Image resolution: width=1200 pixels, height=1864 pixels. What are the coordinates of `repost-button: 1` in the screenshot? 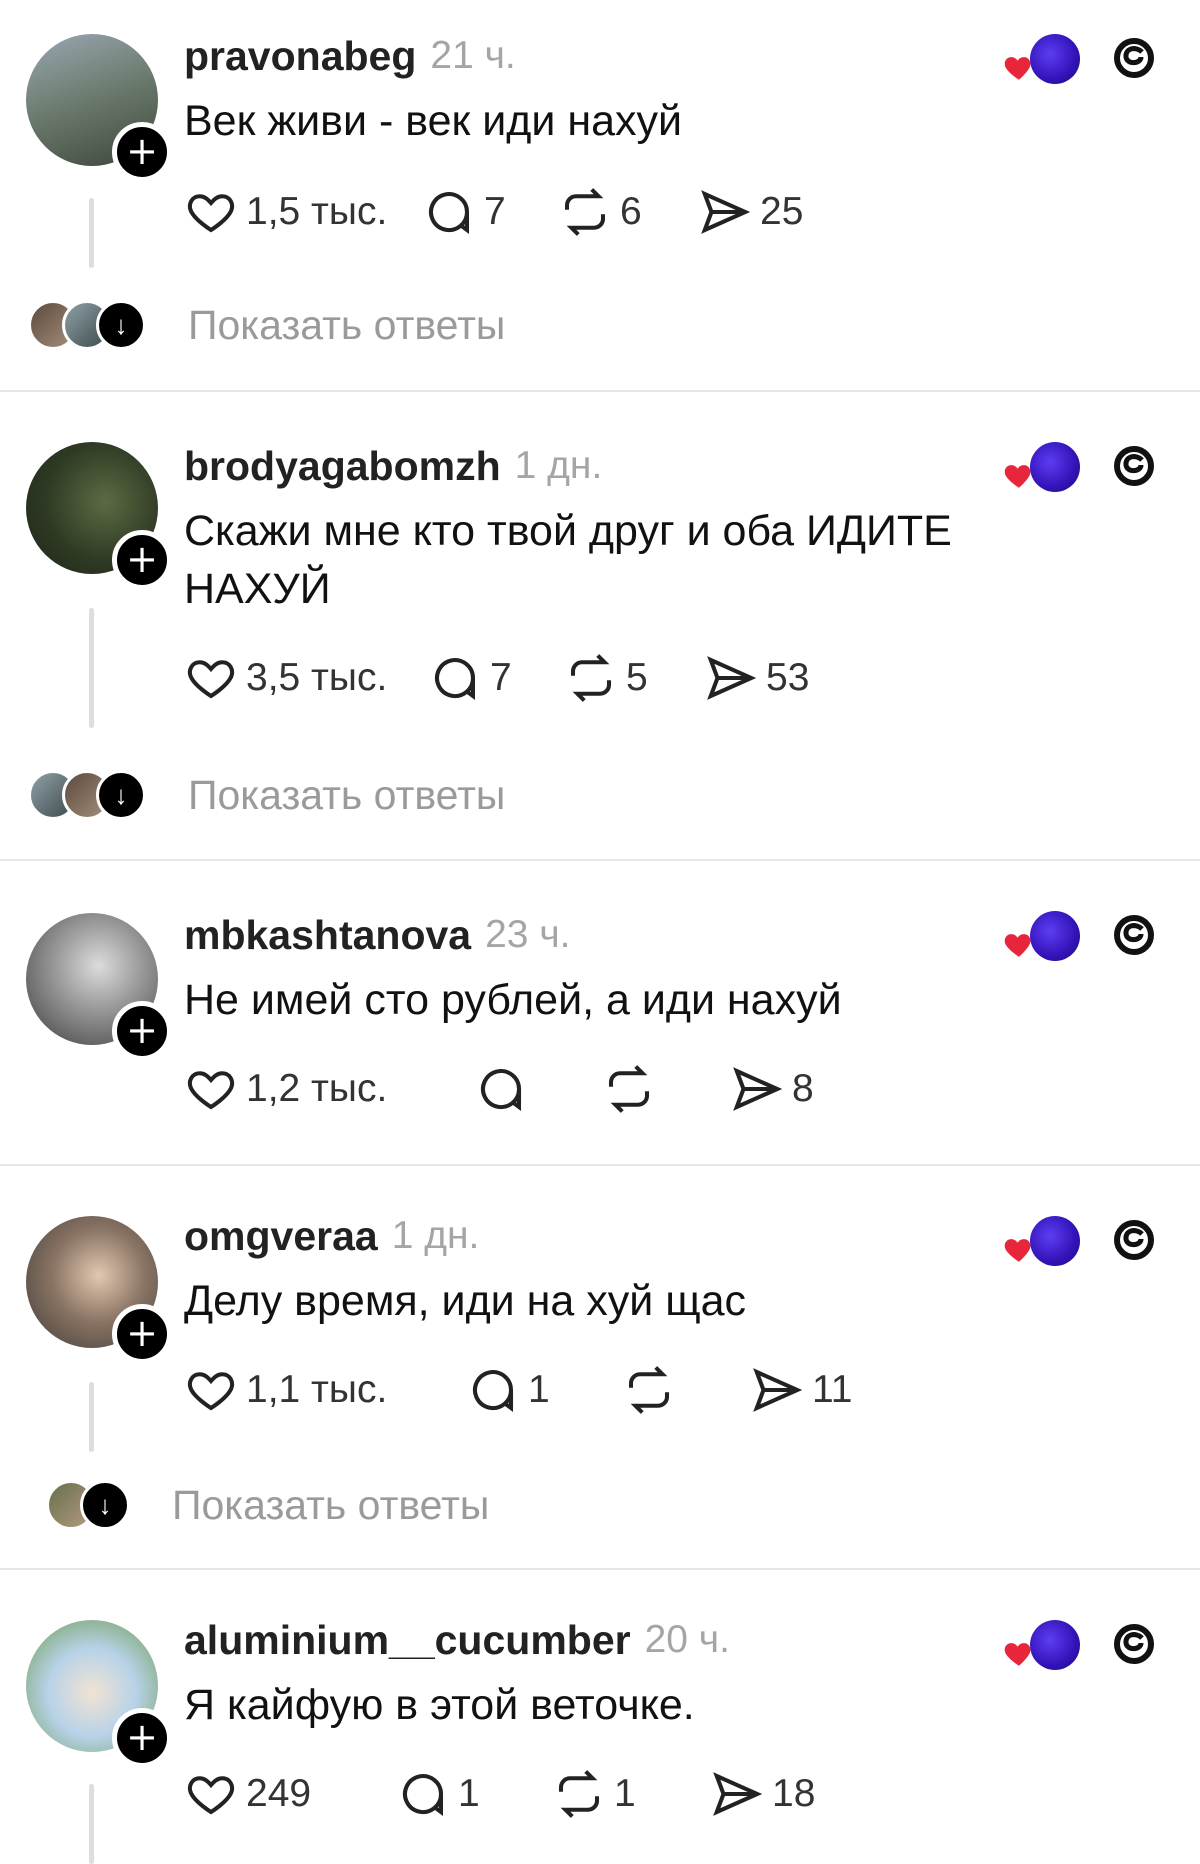 It's located at (631, 1794).